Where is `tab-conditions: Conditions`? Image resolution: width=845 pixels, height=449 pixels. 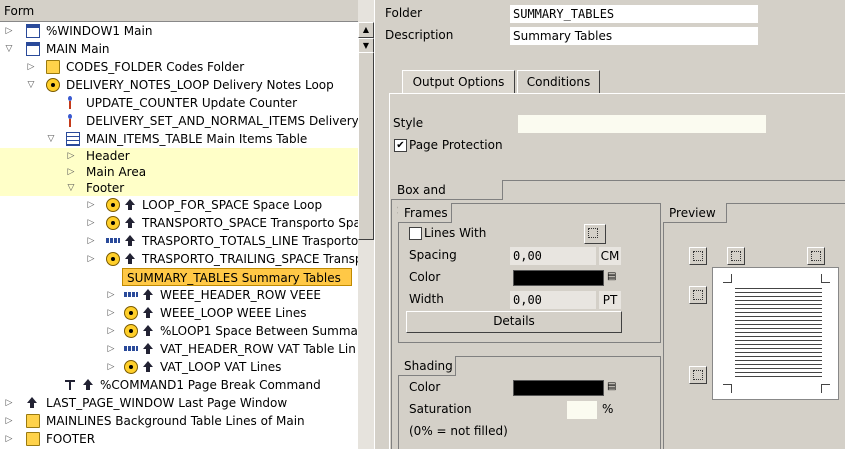 tab-conditions: Conditions is located at coordinates (558, 82).